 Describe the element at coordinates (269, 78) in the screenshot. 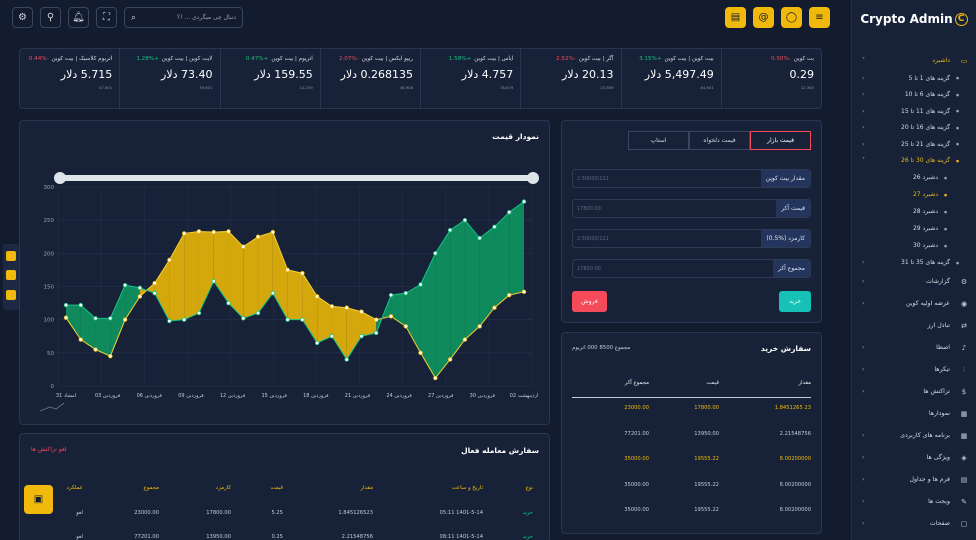

I see `ticker-card: اتریوم | بیت کوین +0.47% 159.55 دلار 12,239` at that location.